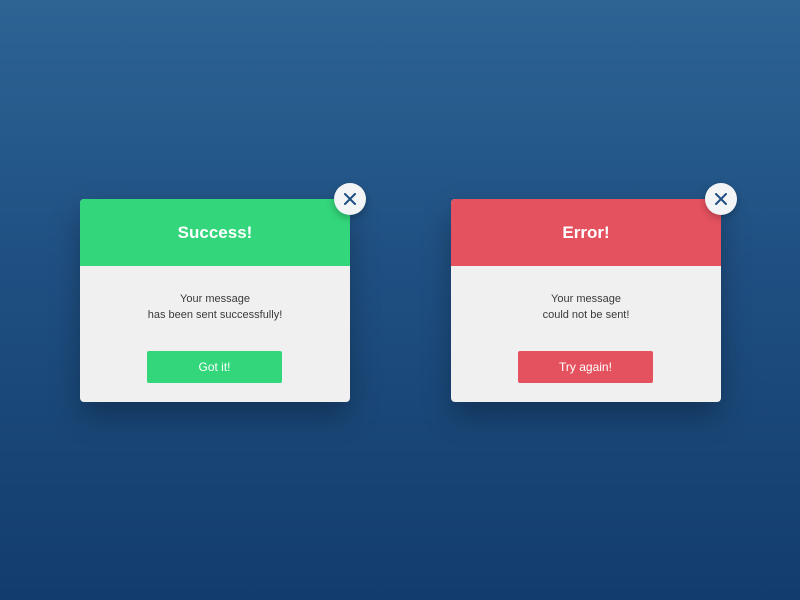  Describe the element at coordinates (215, 315) in the screenshot. I see `success-message-line-2: has been sent successfully!` at that location.